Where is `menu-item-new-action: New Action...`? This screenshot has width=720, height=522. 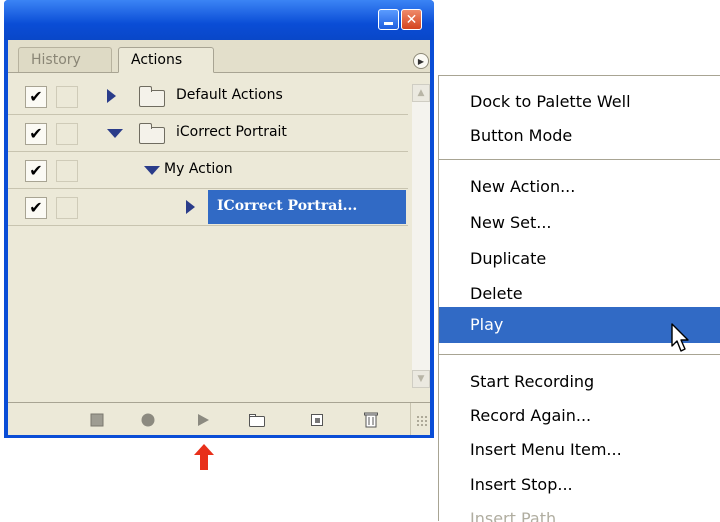 menu-item-new-action: New Action... is located at coordinates (579, 187).